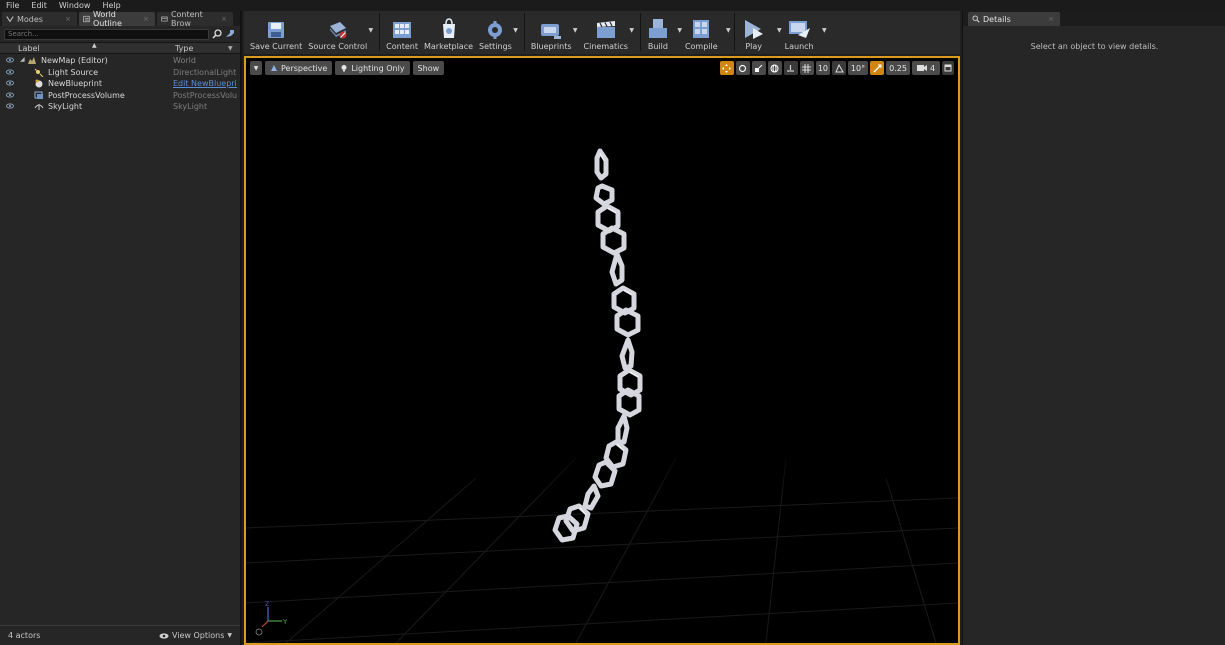 The image size is (1225, 645). What do you see at coordinates (190, 106) in the screenshot?
I see `outliner-row-type: SkyLight` at bounding box center [190, 106].